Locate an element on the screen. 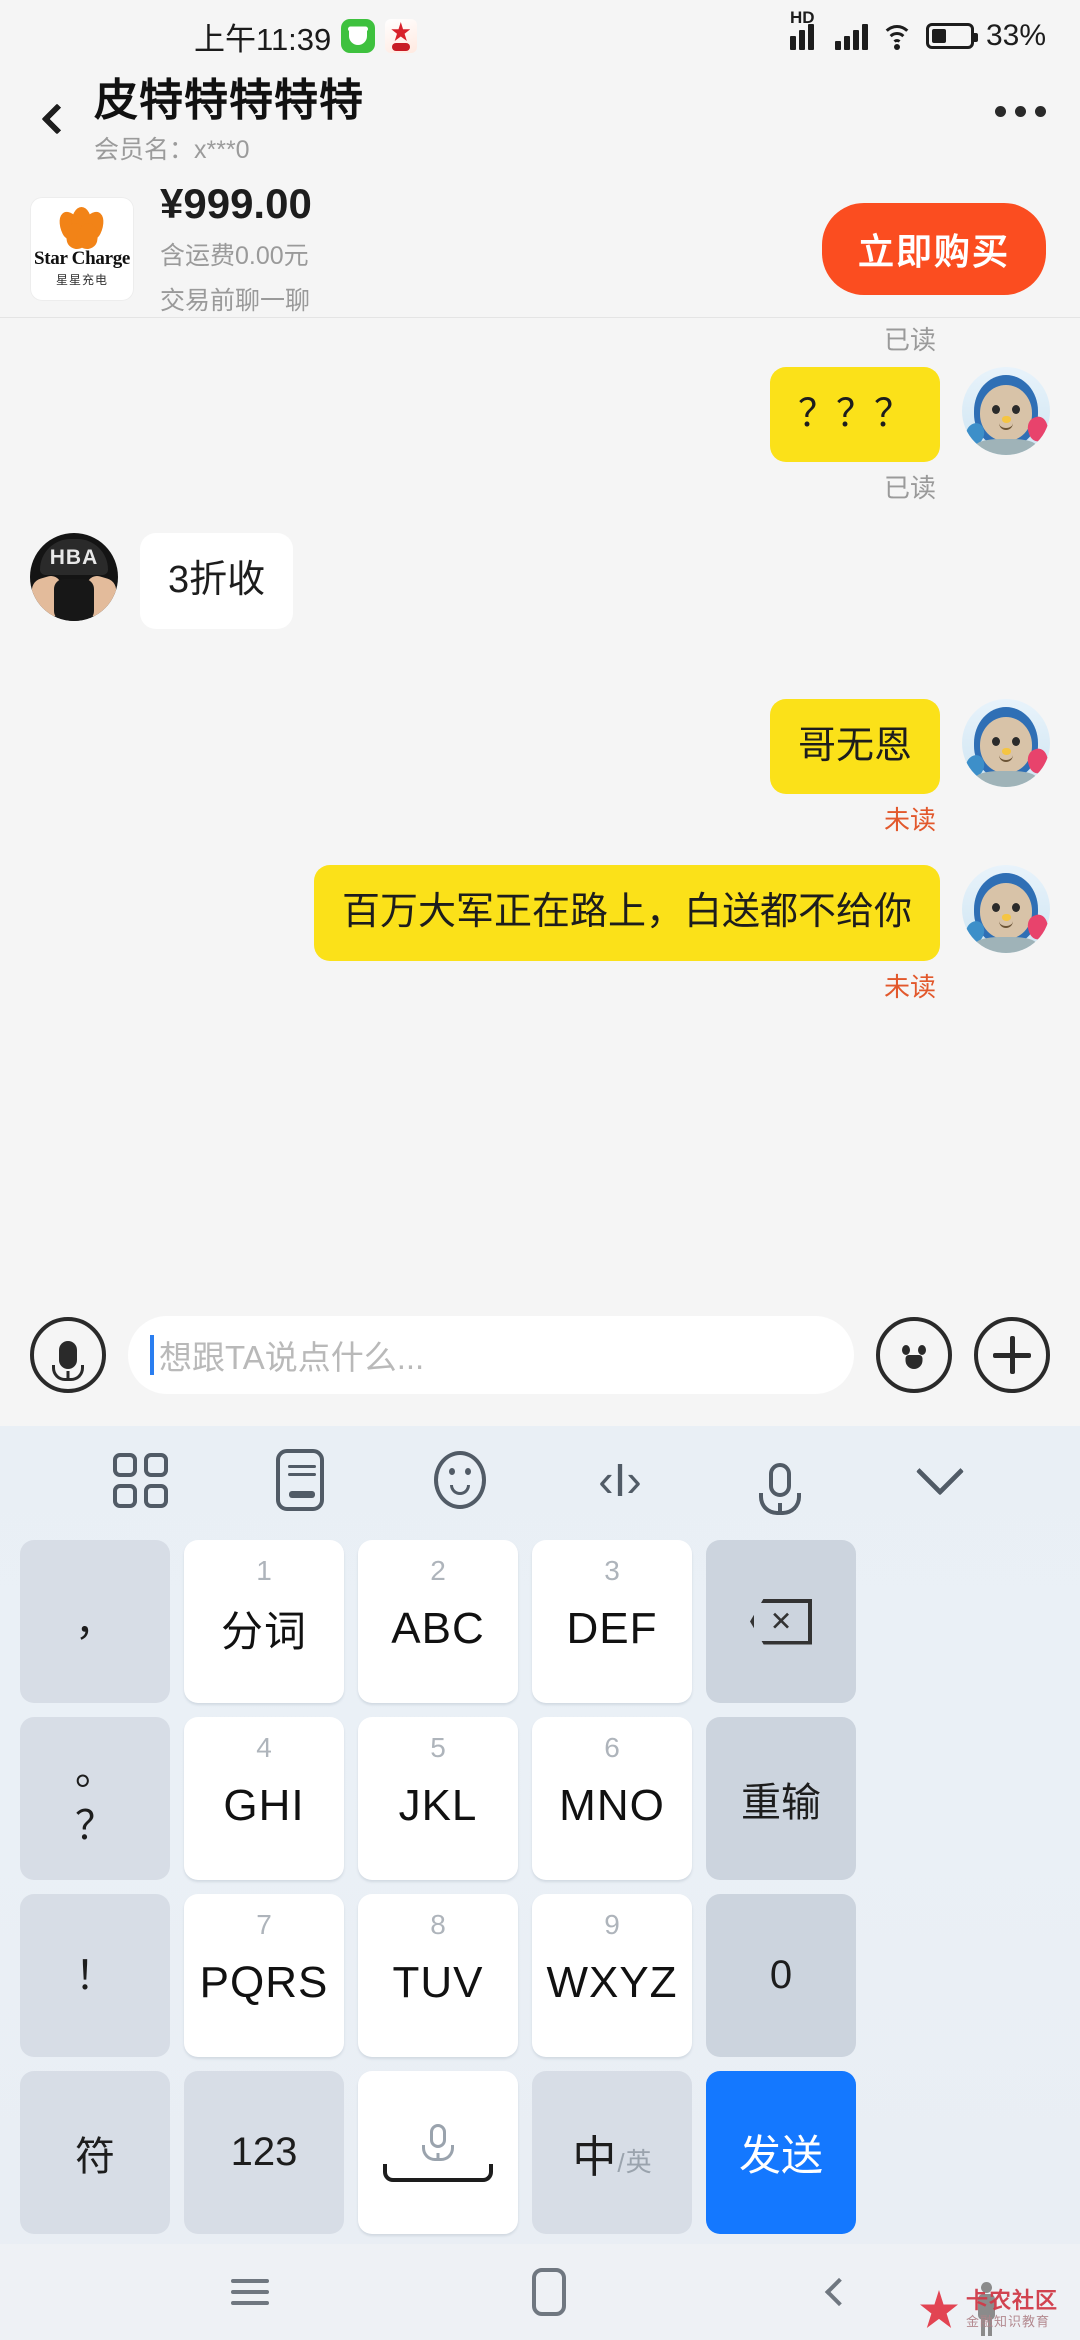 The width and height of the screenshot is (1080, 2340). status-bar-left: 上午11:39 is located at coordinates (306, 36).